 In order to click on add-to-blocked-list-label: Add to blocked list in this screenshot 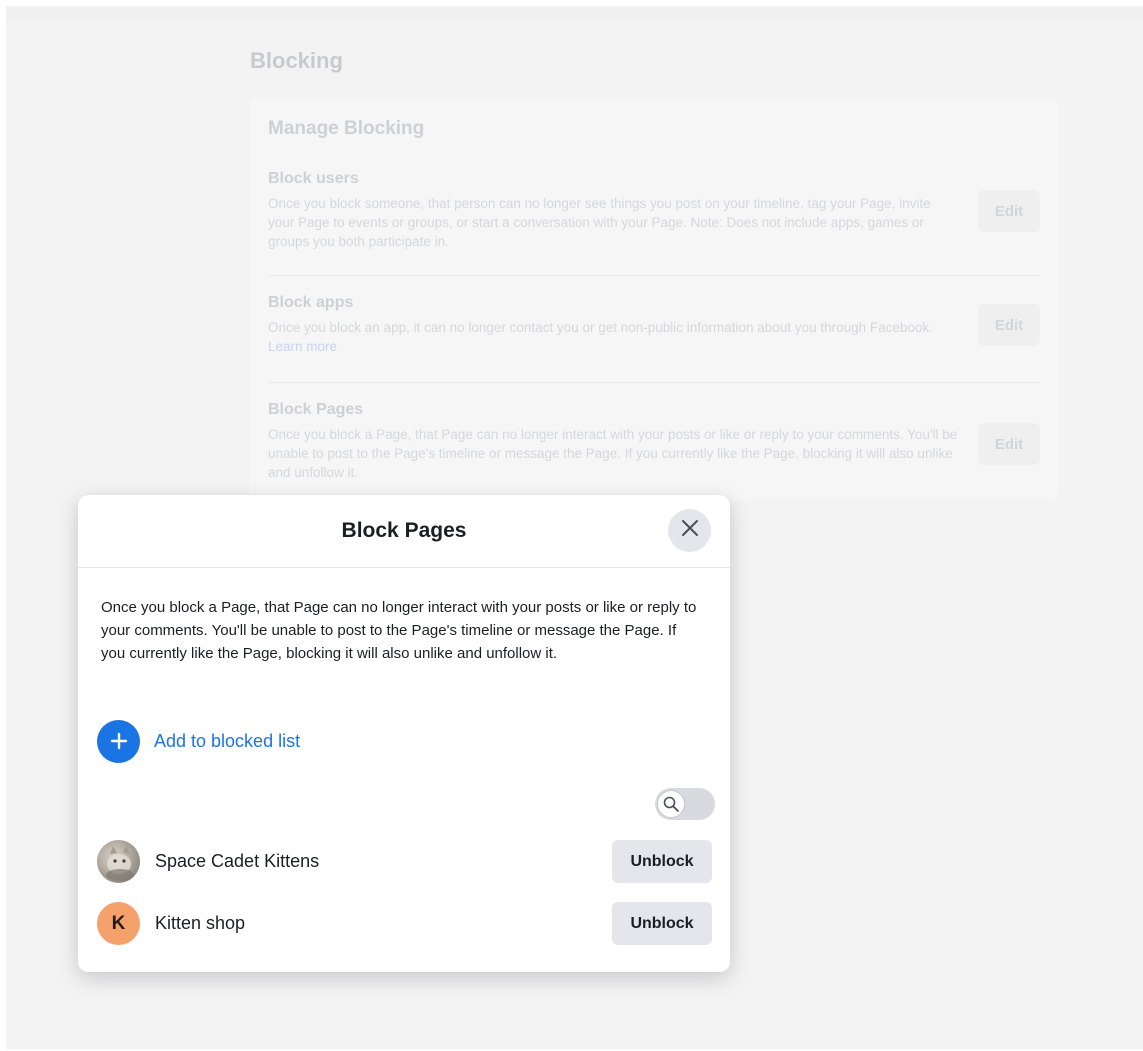, I will do `click(227, 740)`.